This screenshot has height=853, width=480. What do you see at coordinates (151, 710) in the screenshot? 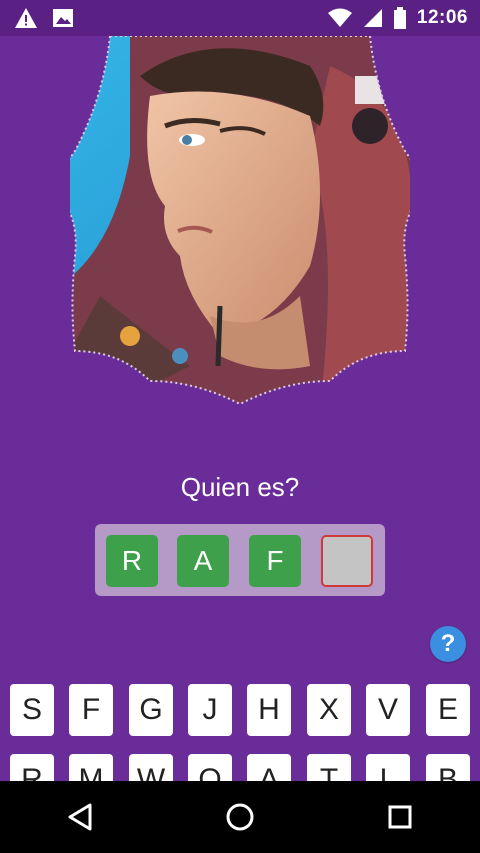
I see `letter-key: G` at bounding box center [151, 710].